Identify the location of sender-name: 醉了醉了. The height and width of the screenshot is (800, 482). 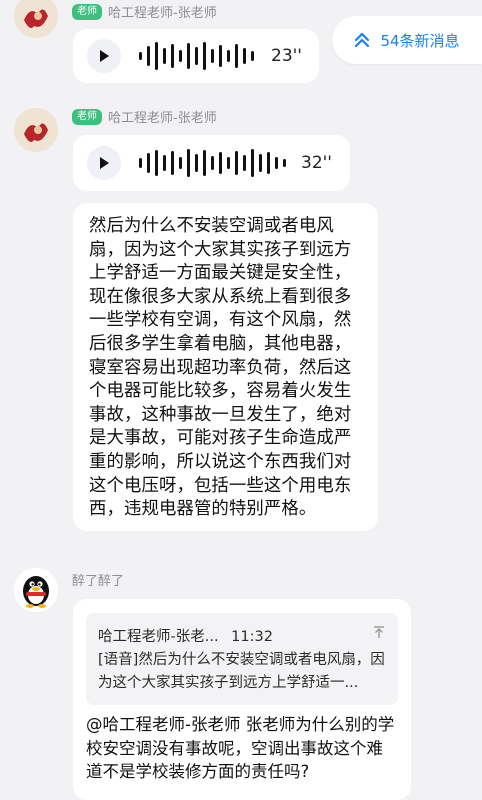
(98, 581).